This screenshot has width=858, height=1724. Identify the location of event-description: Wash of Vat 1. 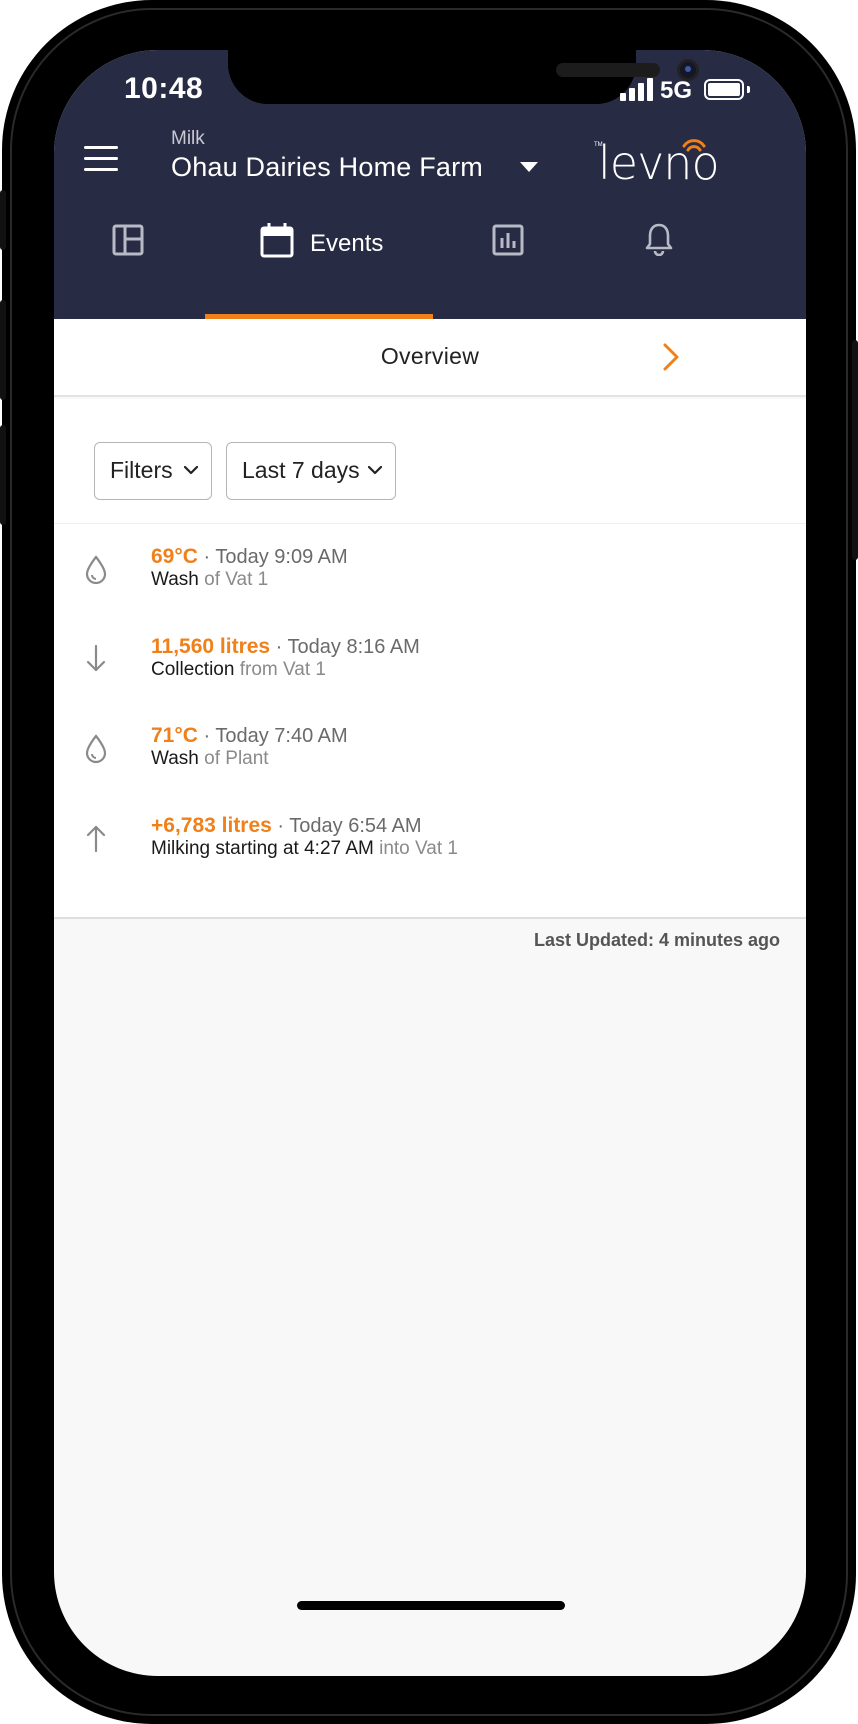
(209, 580).